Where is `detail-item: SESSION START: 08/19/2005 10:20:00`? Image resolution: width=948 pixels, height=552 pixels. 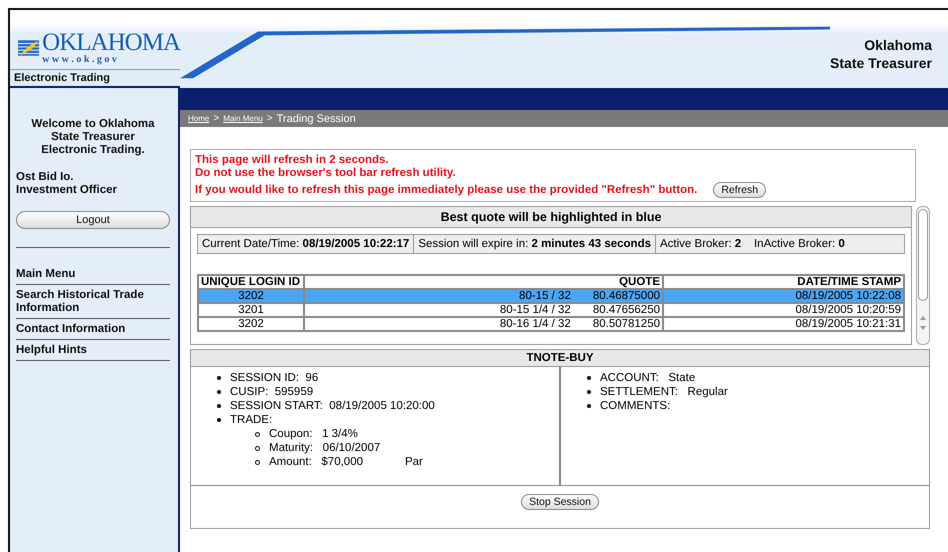
detail-item: SESSION START: 08/19/2005 10:20:00 is located at coordinates (332, 406).